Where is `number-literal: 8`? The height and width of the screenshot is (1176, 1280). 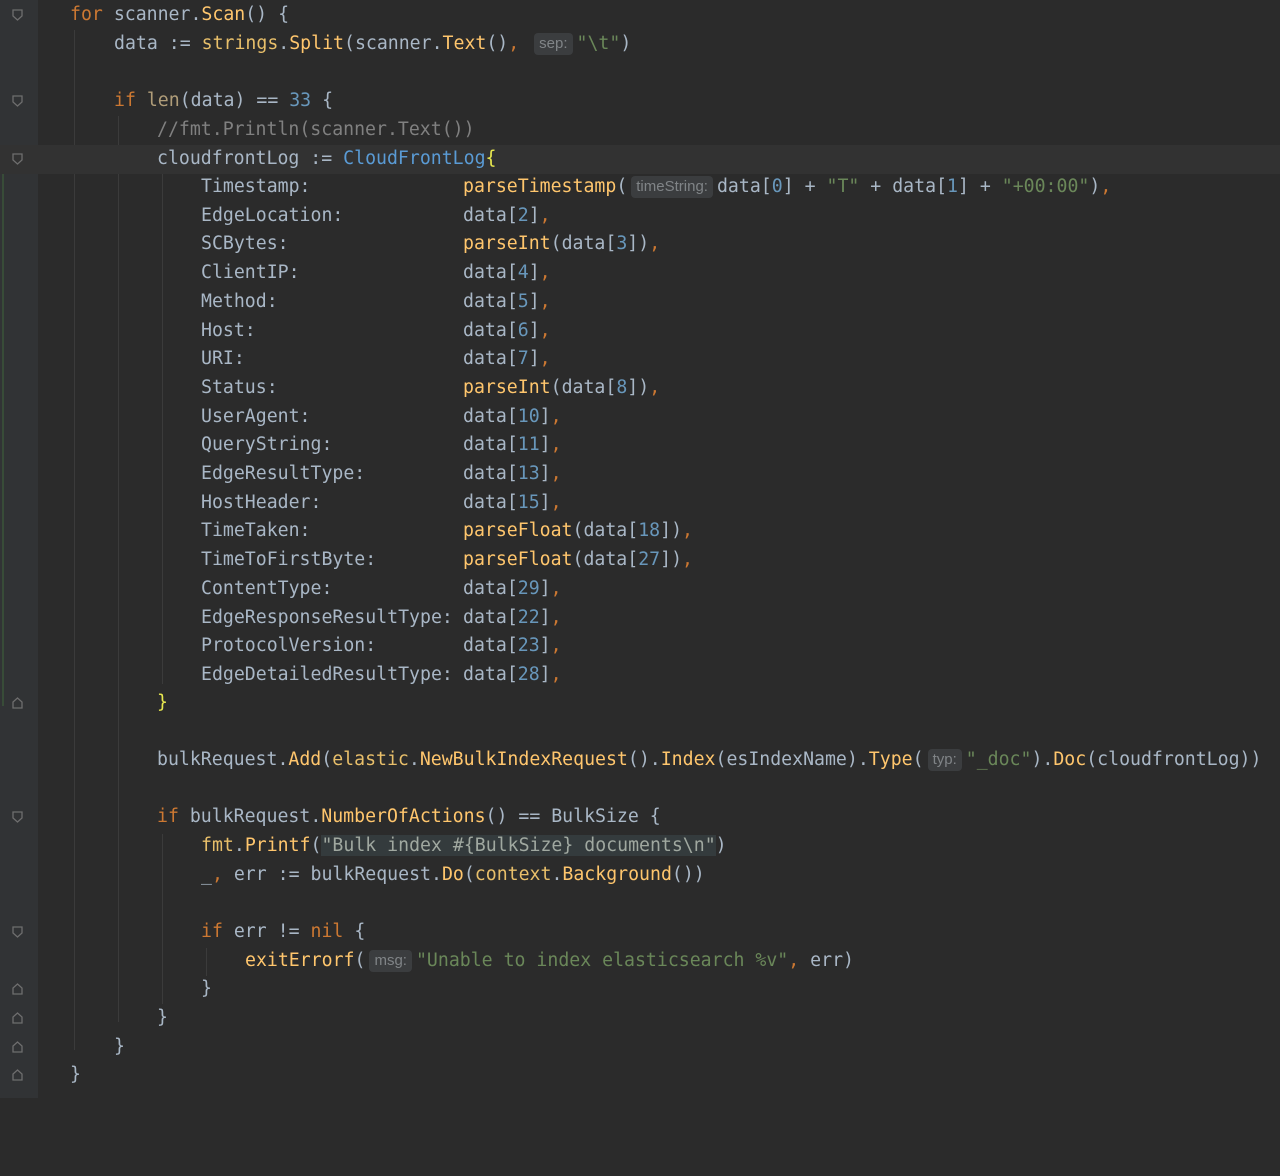 number-literal: 8 is located at coordinates (622, 387).